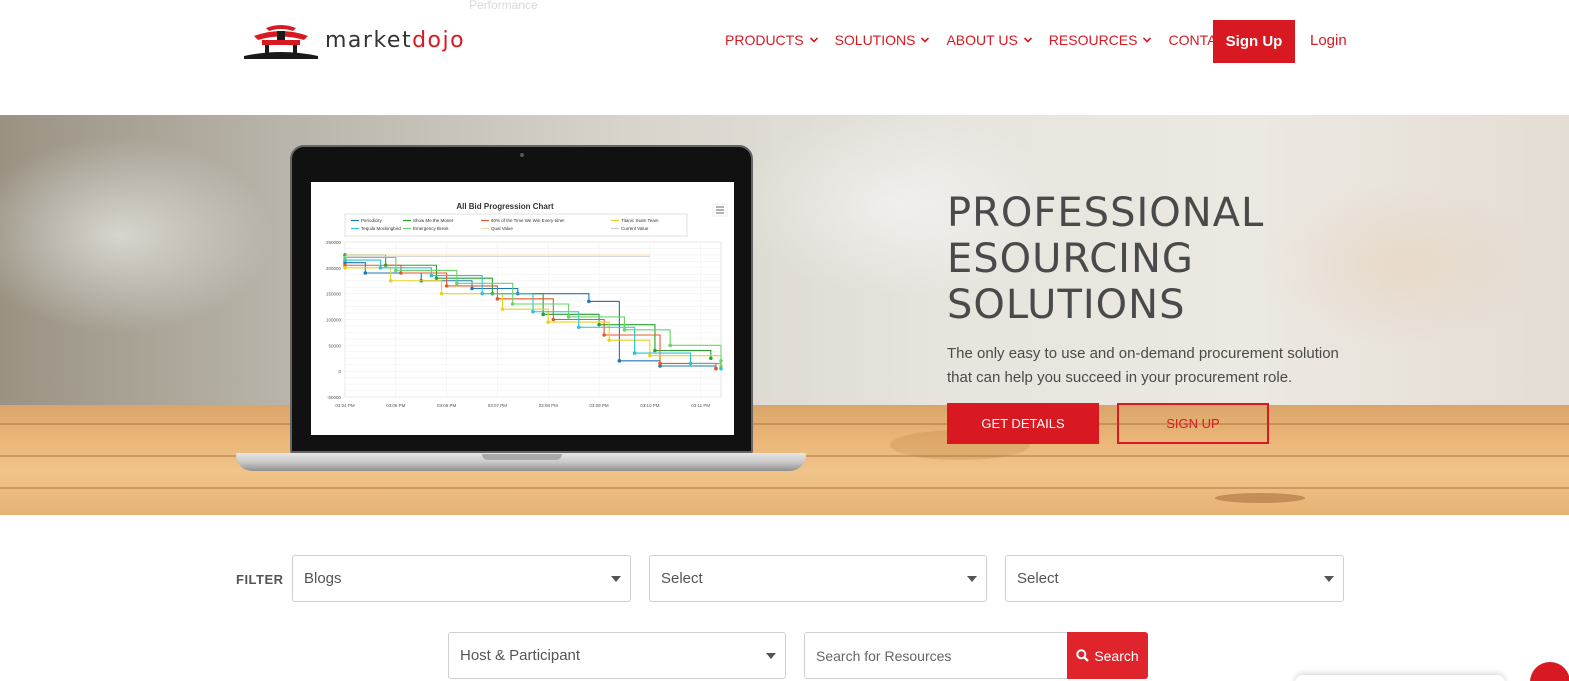  I want to click on hero-title-line: PROFESSIONAL, so click(1106, 213).